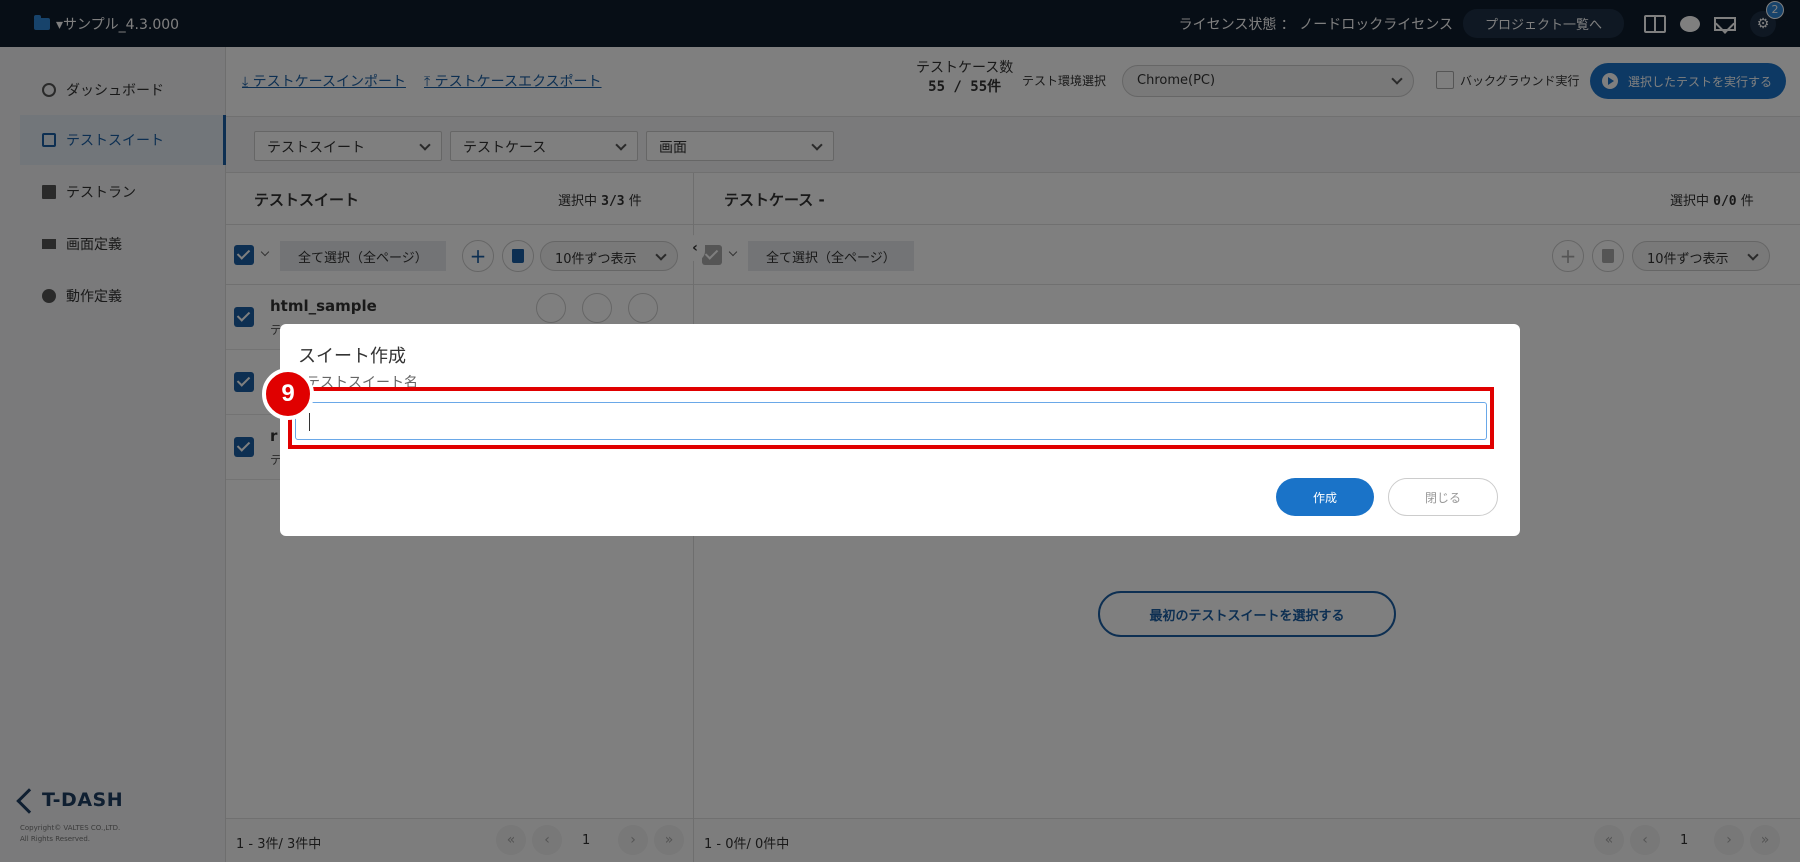 The image size is (1800, 862). What do you see at coordinates (1325, 497) in the screenshot?
I see `create-button: 作成` at bounding box center [1325, 497].